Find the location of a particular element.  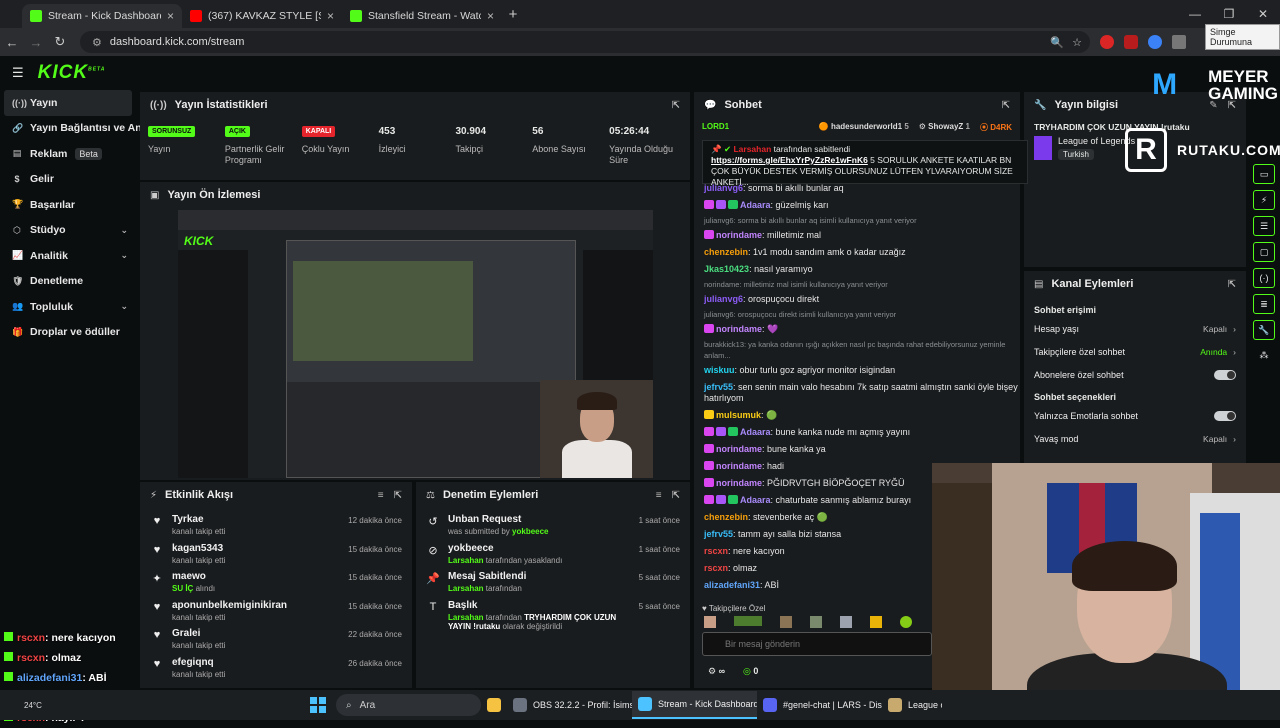

activity-username: Tyrkae is located at coordinates (256, 519).